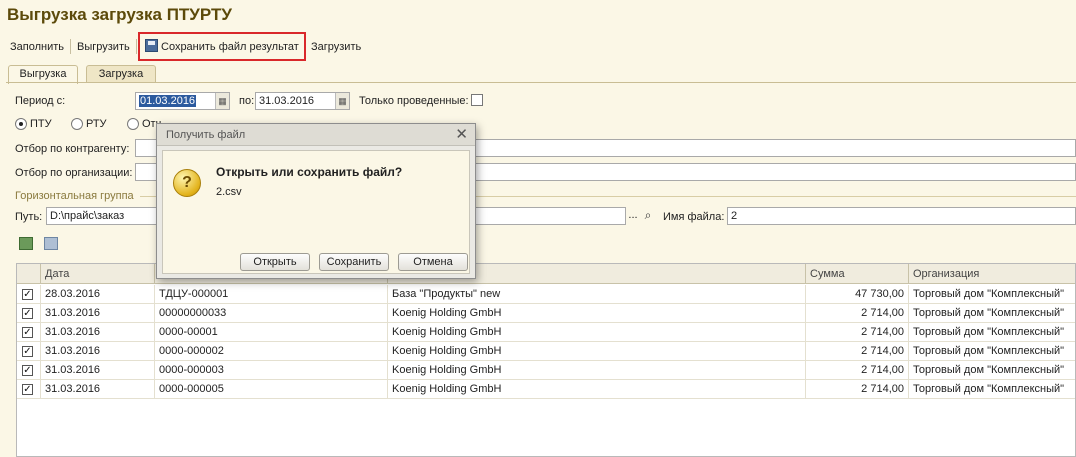  Describe the element at coordinates (271, 370) in the screenshot. I see `cell-number: 0000-000003` at that location.